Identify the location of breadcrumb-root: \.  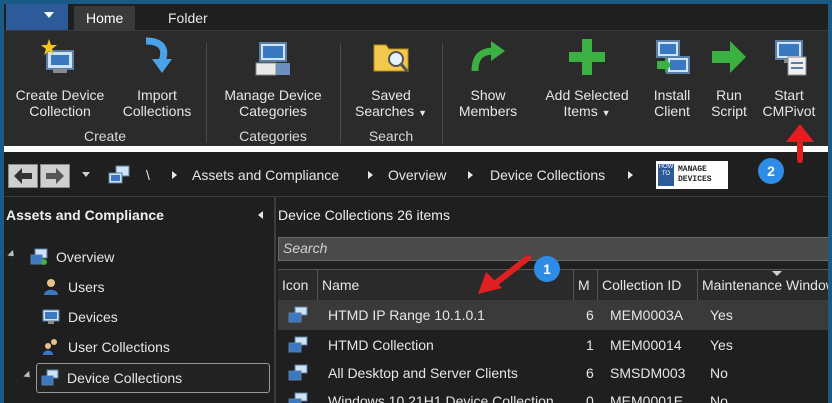
(148, 175).